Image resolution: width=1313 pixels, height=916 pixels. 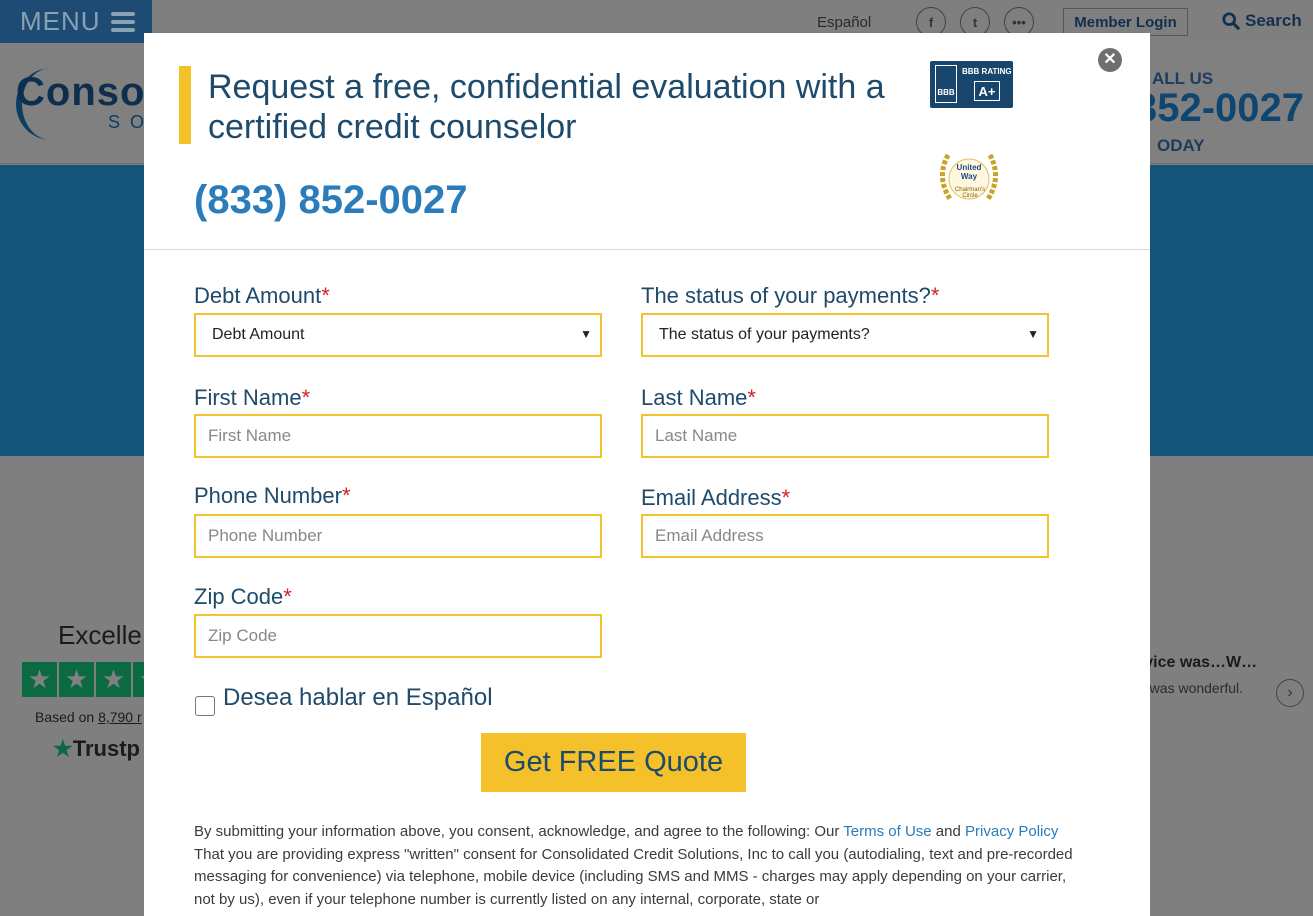 I want to click on bbb-rating-label: BBB RATING, so click(x=987, y=71).